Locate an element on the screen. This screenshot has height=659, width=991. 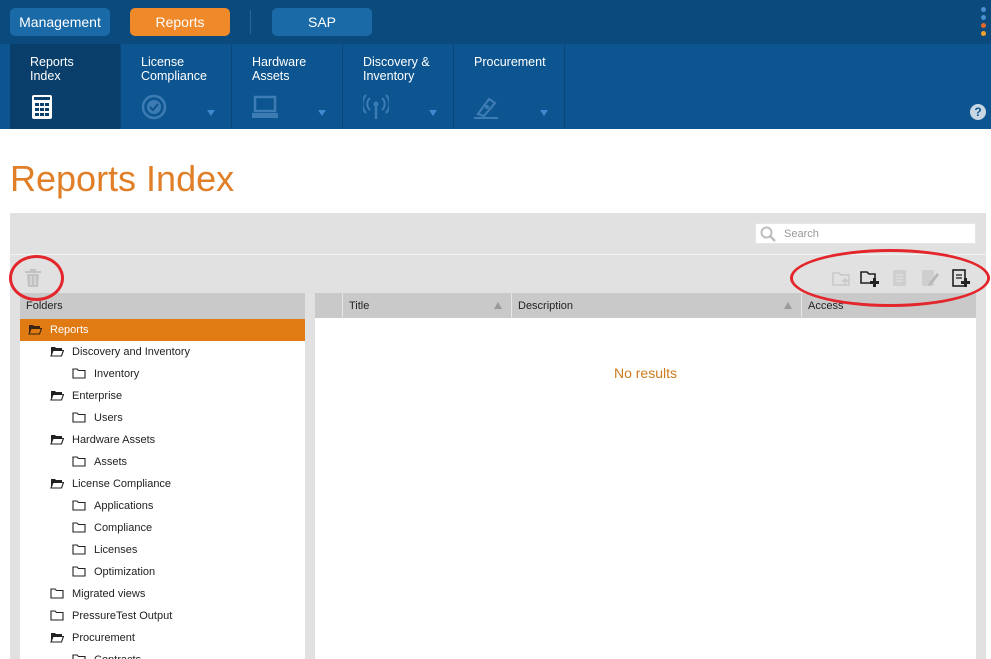
edit-report-icon is located at coordinates (930, 278).